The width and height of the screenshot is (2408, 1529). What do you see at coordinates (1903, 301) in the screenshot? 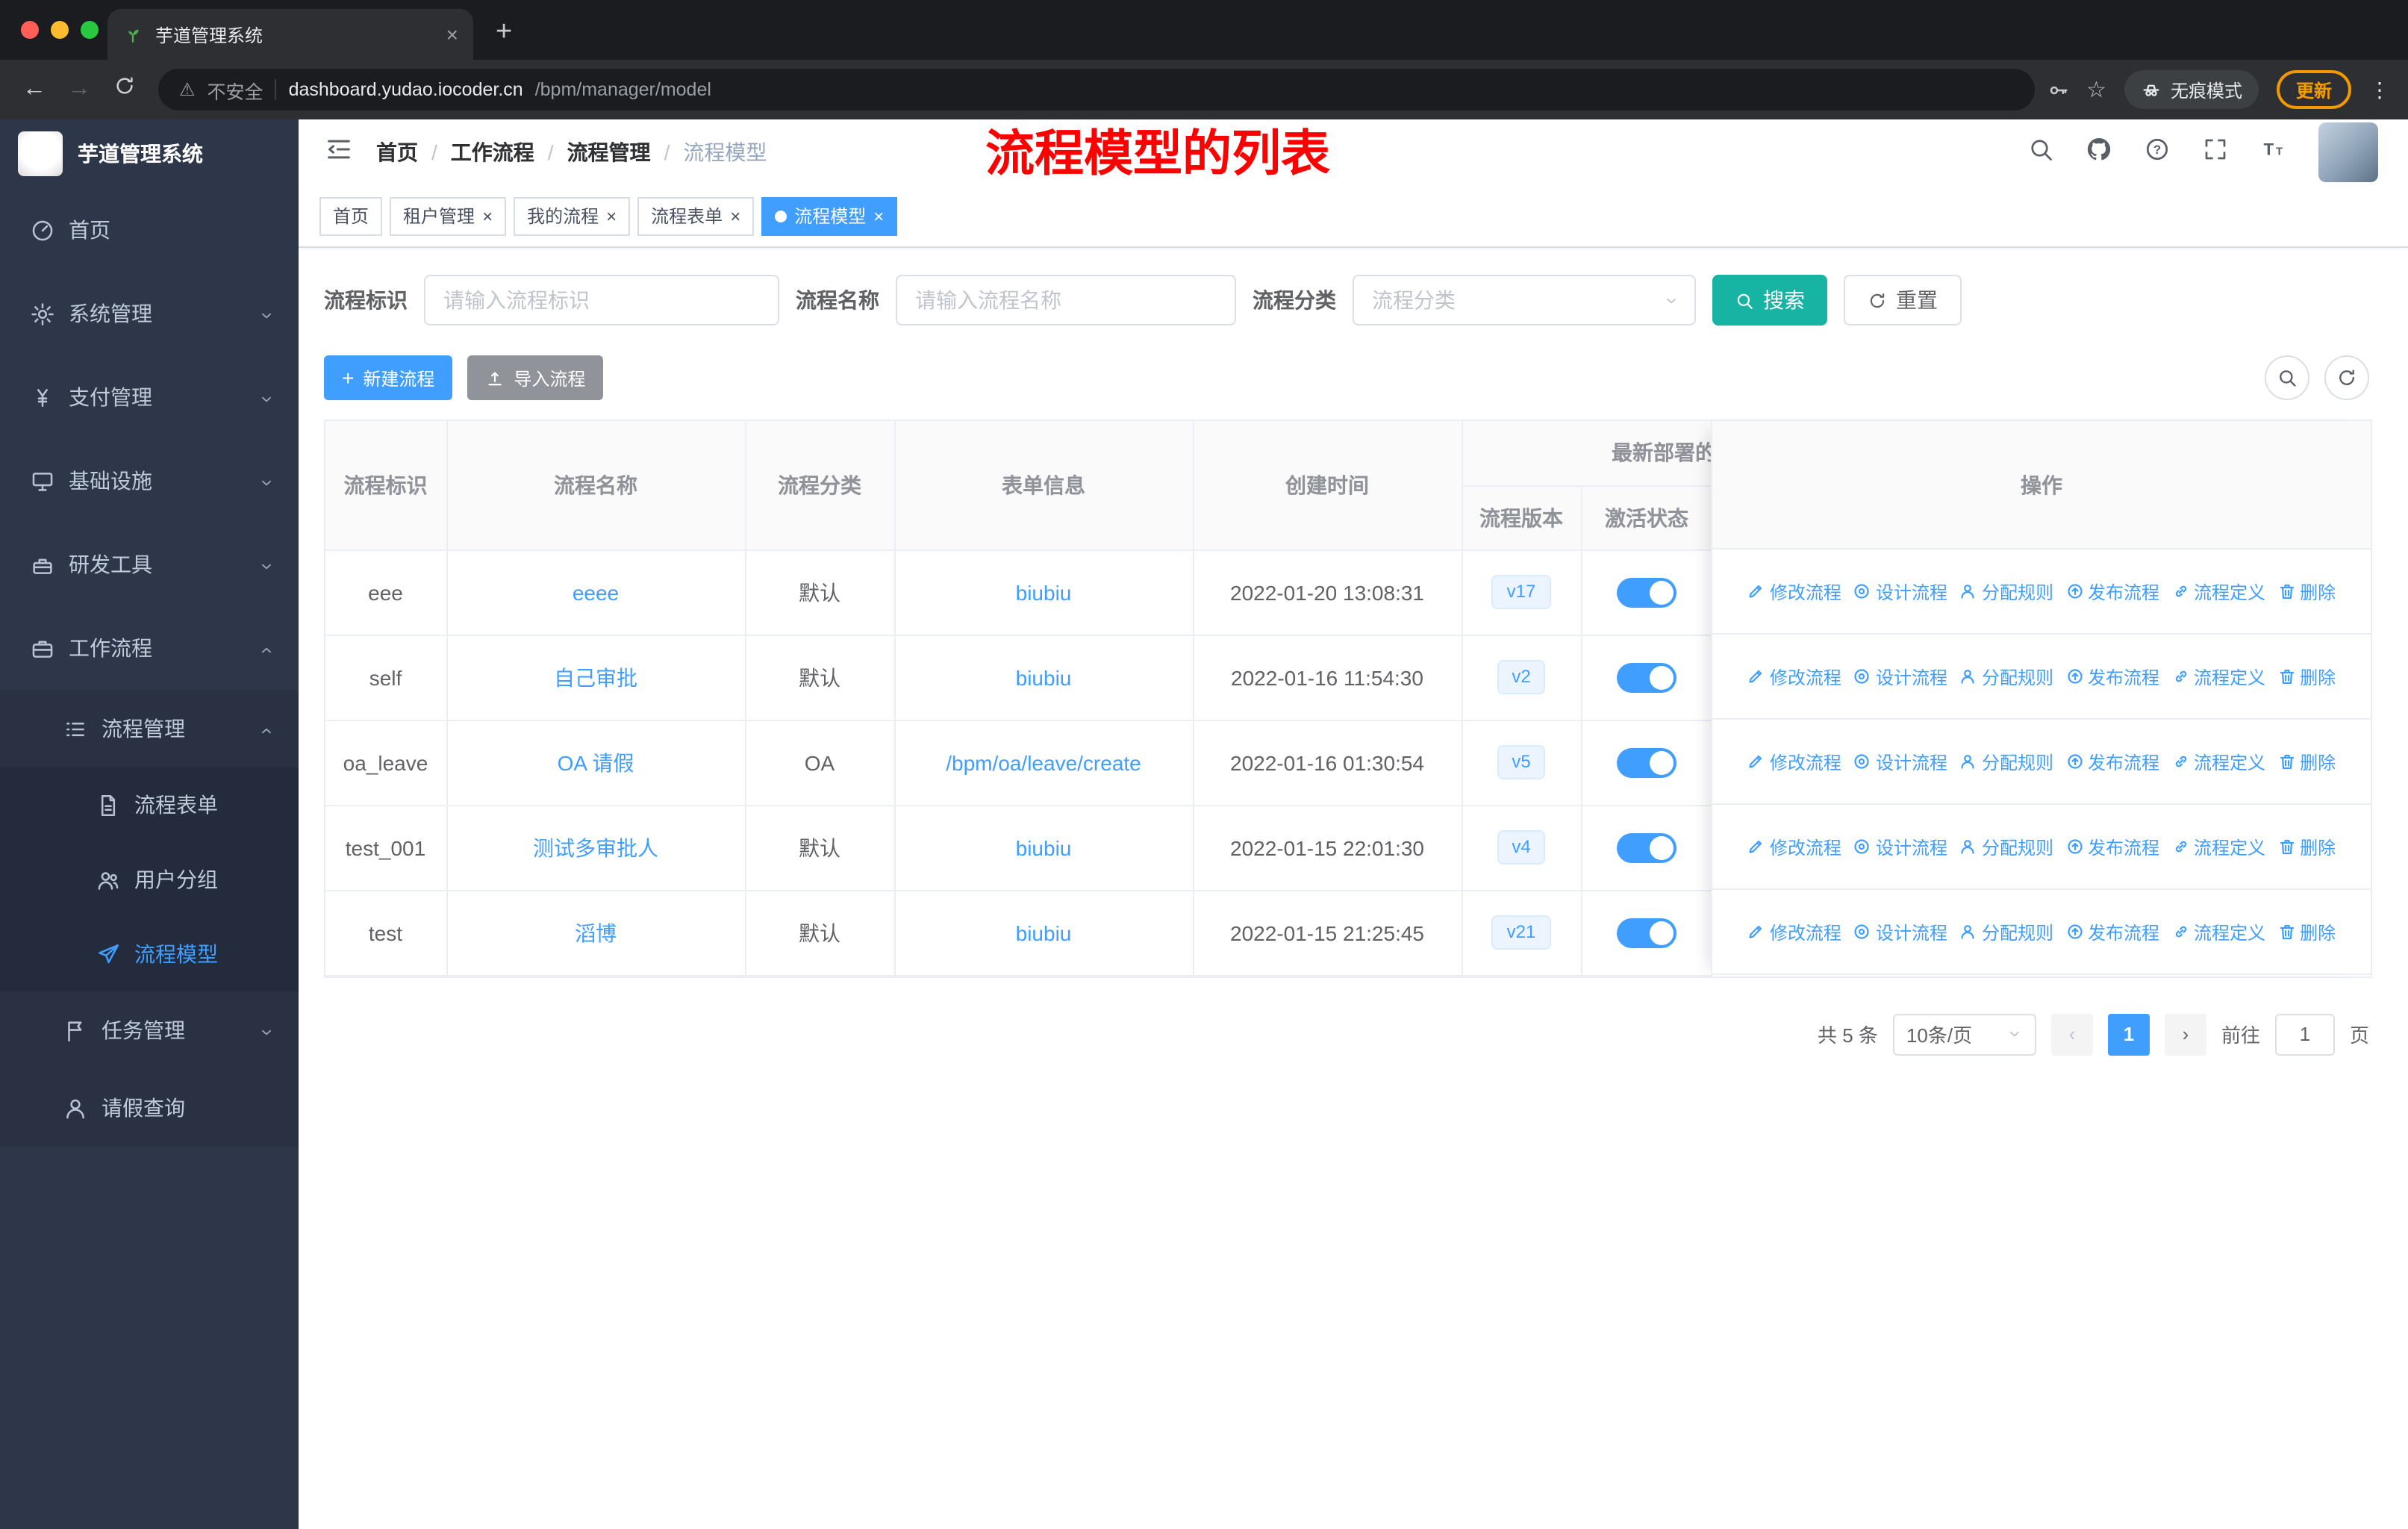
I see `reset-button: 重置` at bounding box center [1903, 301].